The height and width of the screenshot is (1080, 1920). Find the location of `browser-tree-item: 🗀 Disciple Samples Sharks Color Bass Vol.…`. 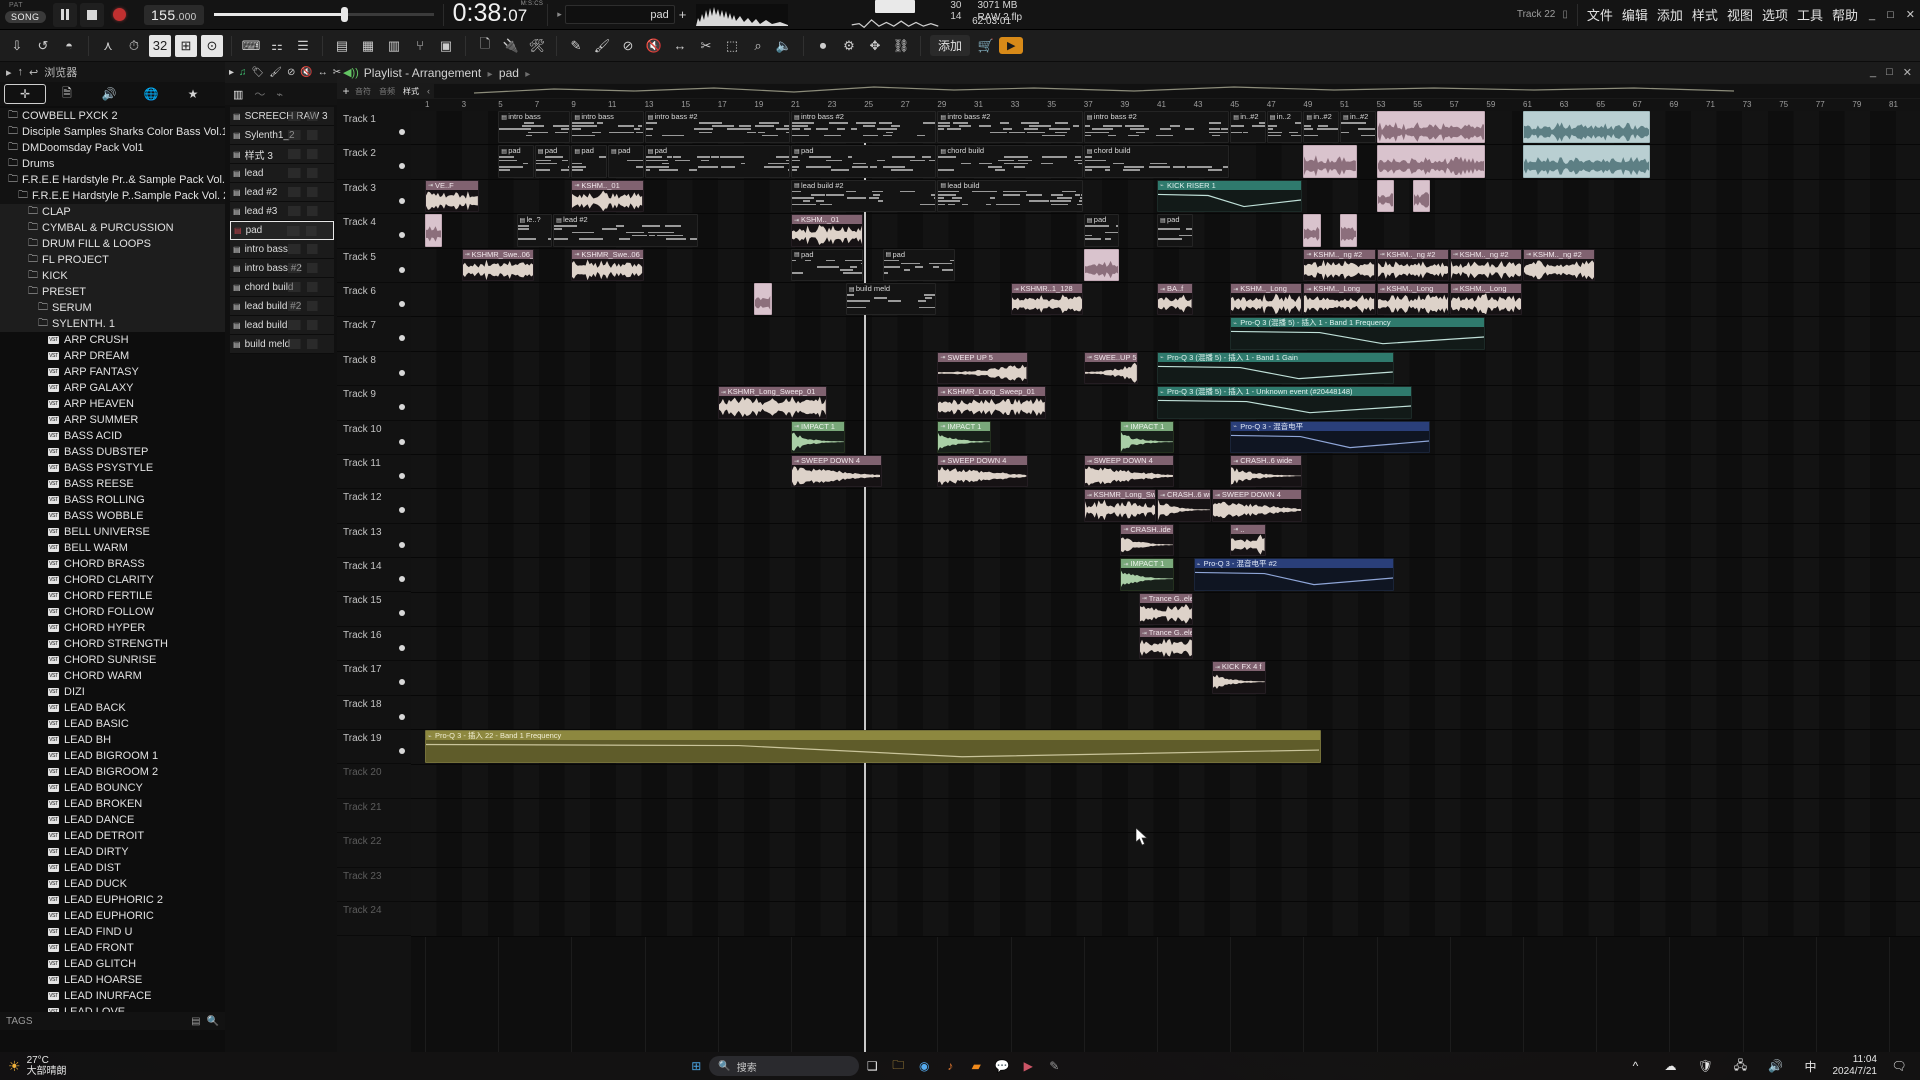

browser-tree-item: 🗀 Disciple Samples Sharks Color Bass Vol.… is located at coordinates (112, 132).